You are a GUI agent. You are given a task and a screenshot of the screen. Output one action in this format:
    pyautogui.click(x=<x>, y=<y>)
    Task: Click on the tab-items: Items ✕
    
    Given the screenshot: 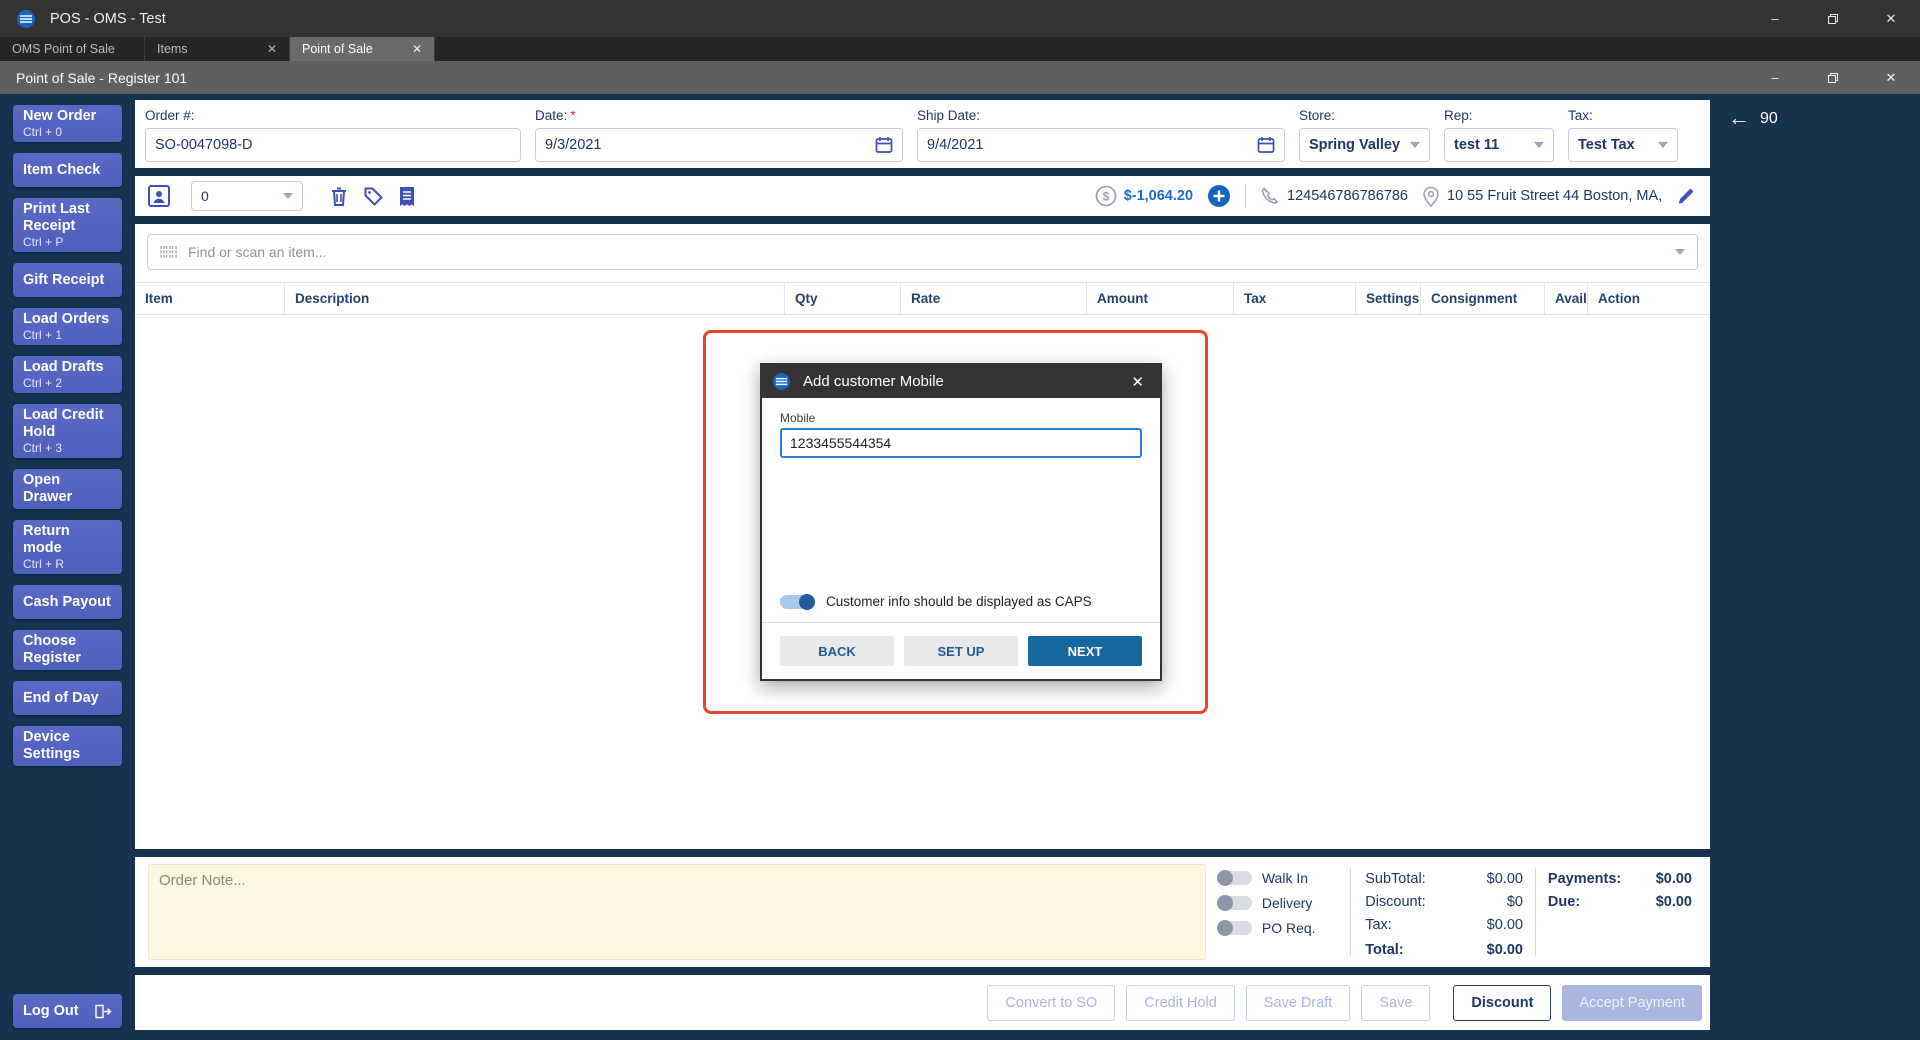 What is the action you would take?
    pyautogui.click(x=217, y=49)
    